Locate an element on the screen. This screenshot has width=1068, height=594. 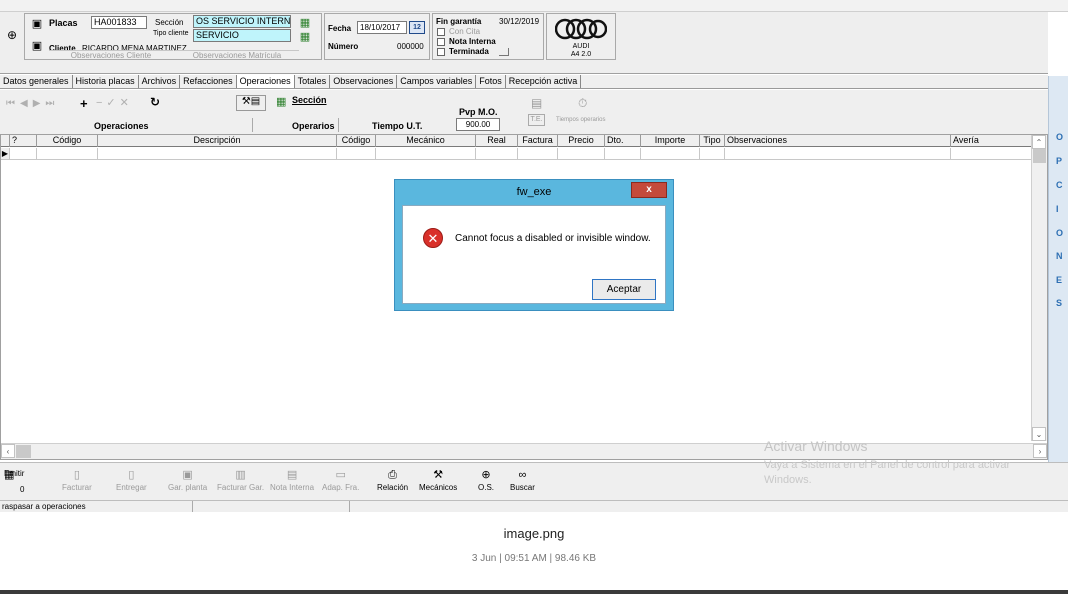
obs-cliente-button: Observaciones Cliente is located at coordinates (111, 55).